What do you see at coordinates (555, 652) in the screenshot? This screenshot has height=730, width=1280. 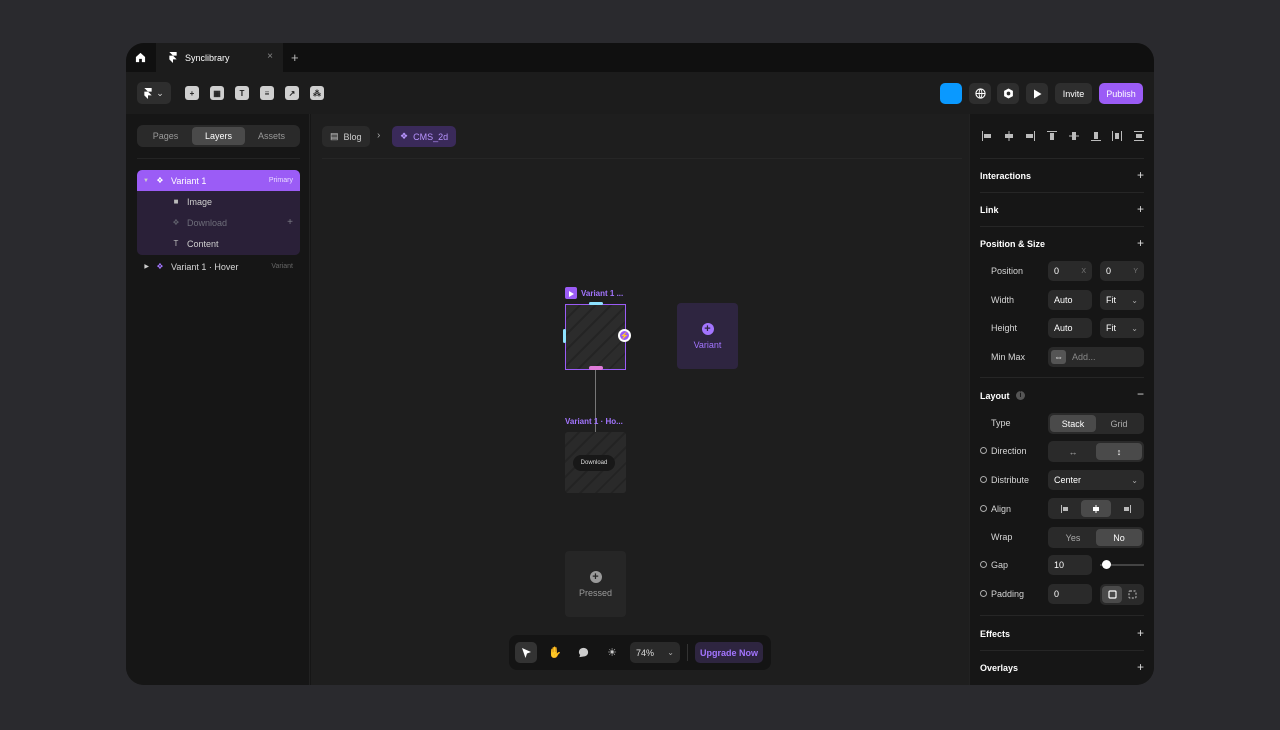 I see `hand-icon: ✋` at bounding box center [555, 652].